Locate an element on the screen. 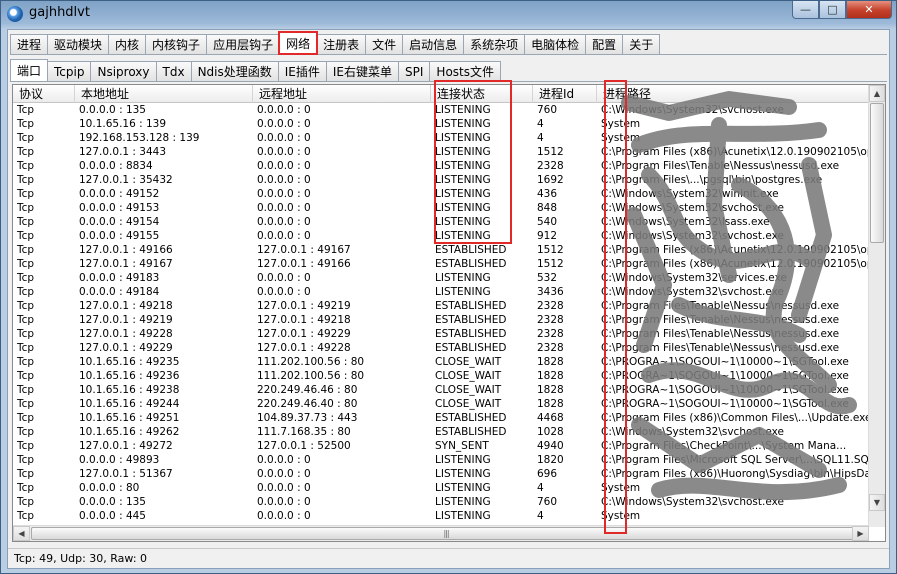  column-header-1: 本地地址 is located at coordinates (164, 94).